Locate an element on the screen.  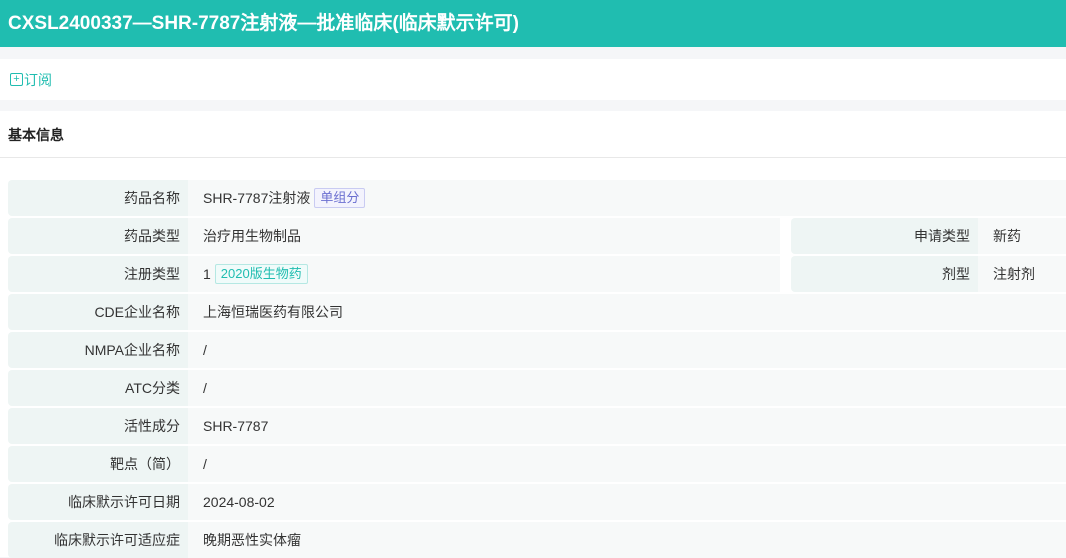
field-label: 靶点（简） is located at coordinates (98, 464).